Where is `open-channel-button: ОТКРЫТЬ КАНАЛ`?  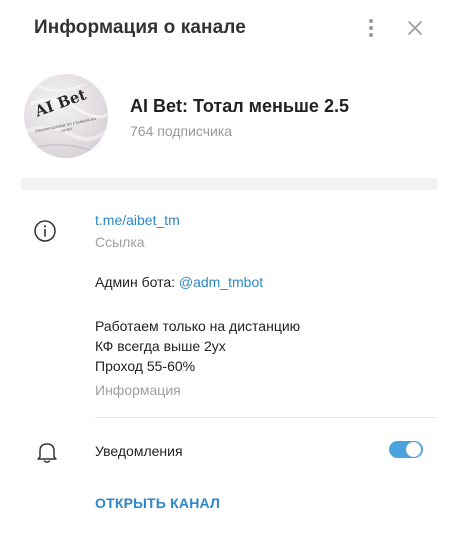 open-channel-button: ОТКРЫТЬ КАНАЛ is located at coordinates (157, 503).